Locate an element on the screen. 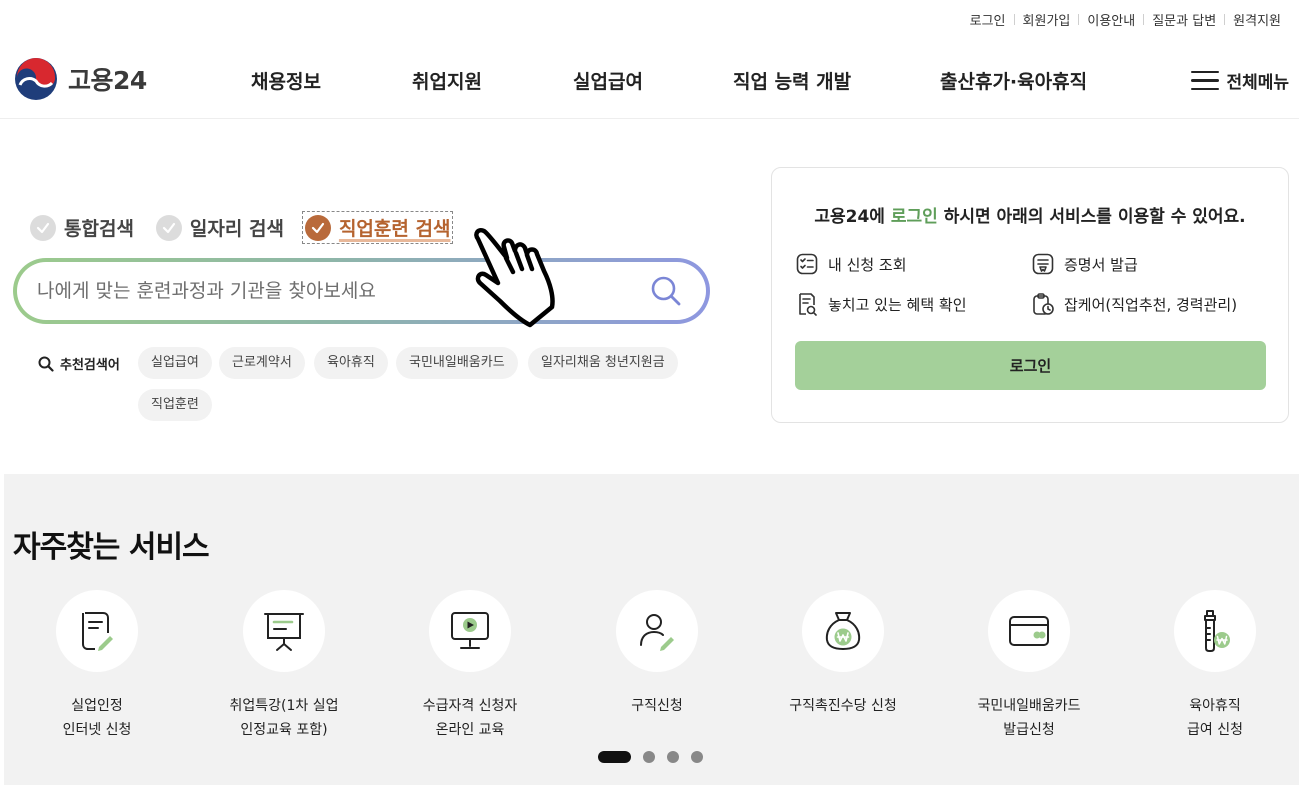 The image size is (1299, 785). document-search-icon is located at coordinates (807, 304).